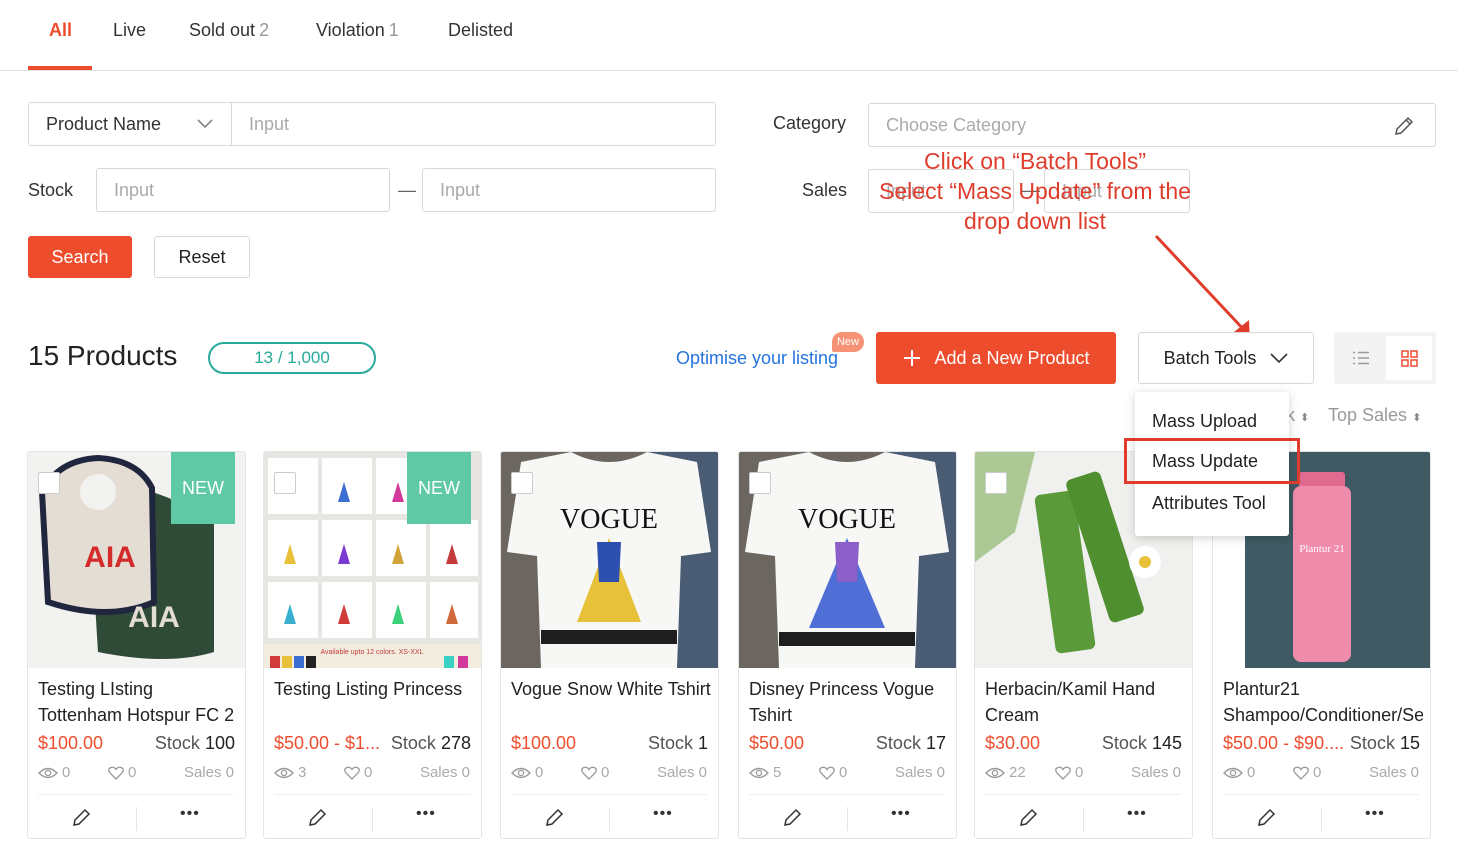 The image size is (1458, 848). I want to click on menu-item-attributes-tool: Attributes Tool, so click(1209, 503).